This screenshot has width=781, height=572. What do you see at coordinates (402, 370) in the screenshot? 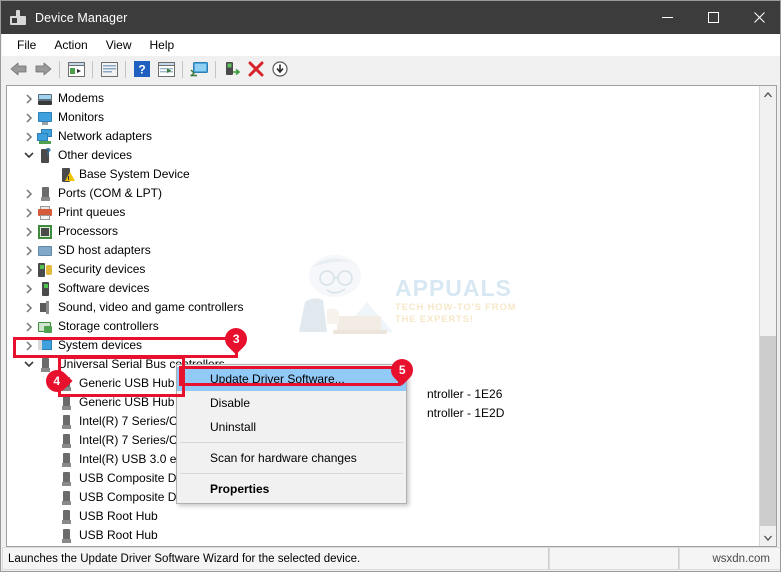
I see `badge-5-label: 5` at bounding box center [402, 370].